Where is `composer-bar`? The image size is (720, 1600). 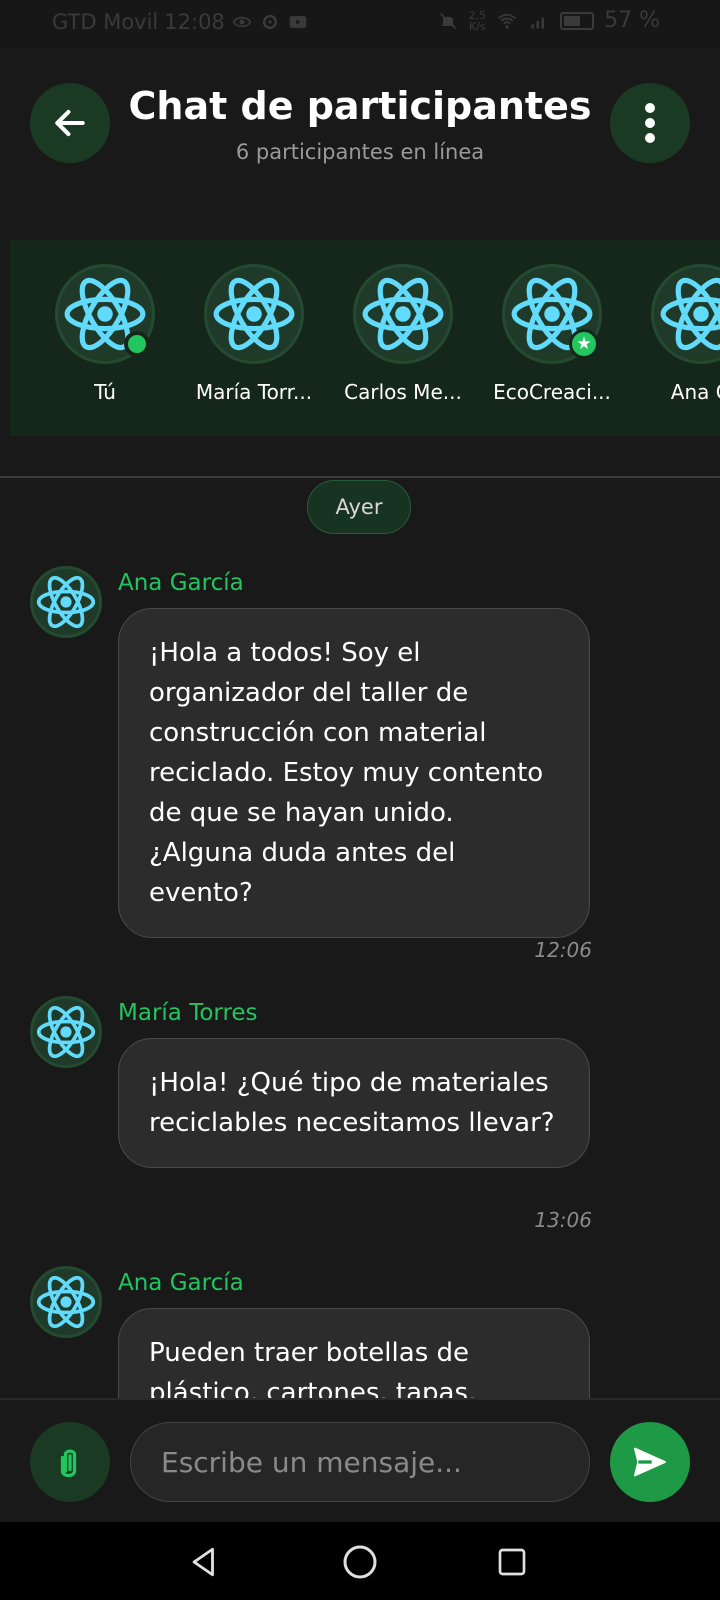
composer-bar is located at coordinates (360, 1460).